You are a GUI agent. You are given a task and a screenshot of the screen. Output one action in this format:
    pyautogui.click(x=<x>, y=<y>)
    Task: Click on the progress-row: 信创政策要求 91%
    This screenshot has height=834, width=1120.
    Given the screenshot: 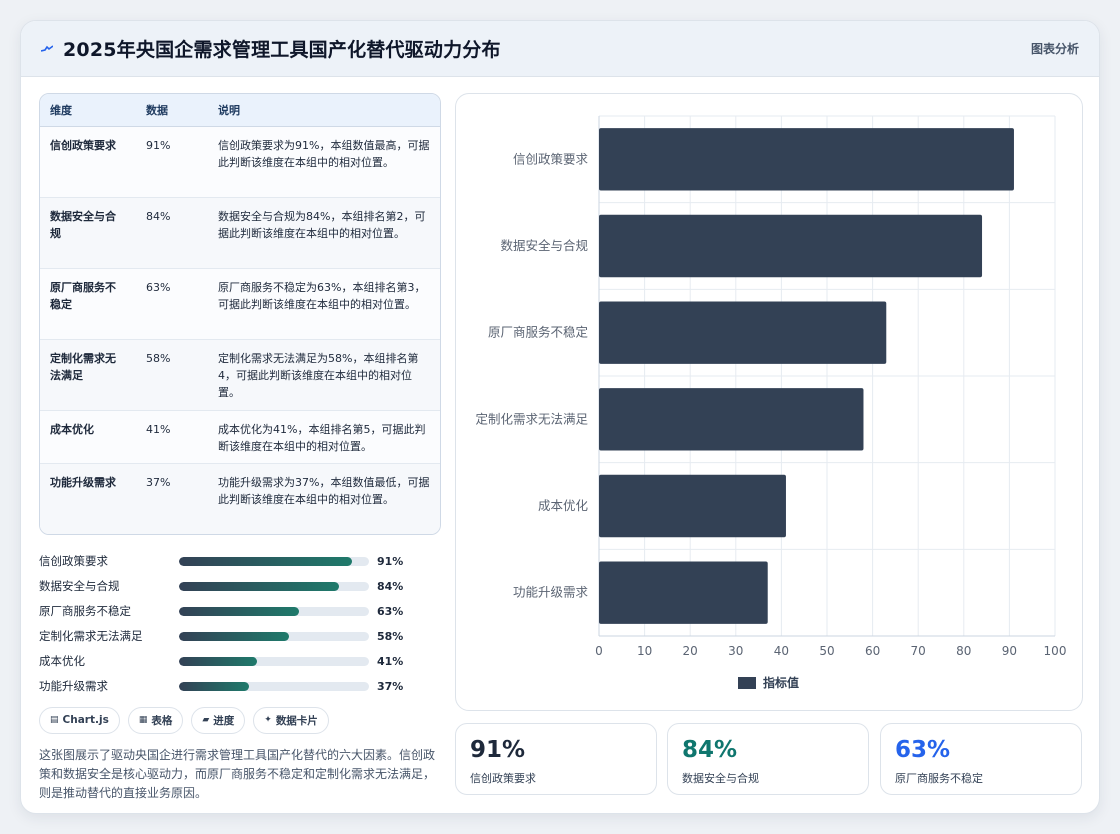 What is the action you would take?
    pyautogui.click(x=240, y=561)
    